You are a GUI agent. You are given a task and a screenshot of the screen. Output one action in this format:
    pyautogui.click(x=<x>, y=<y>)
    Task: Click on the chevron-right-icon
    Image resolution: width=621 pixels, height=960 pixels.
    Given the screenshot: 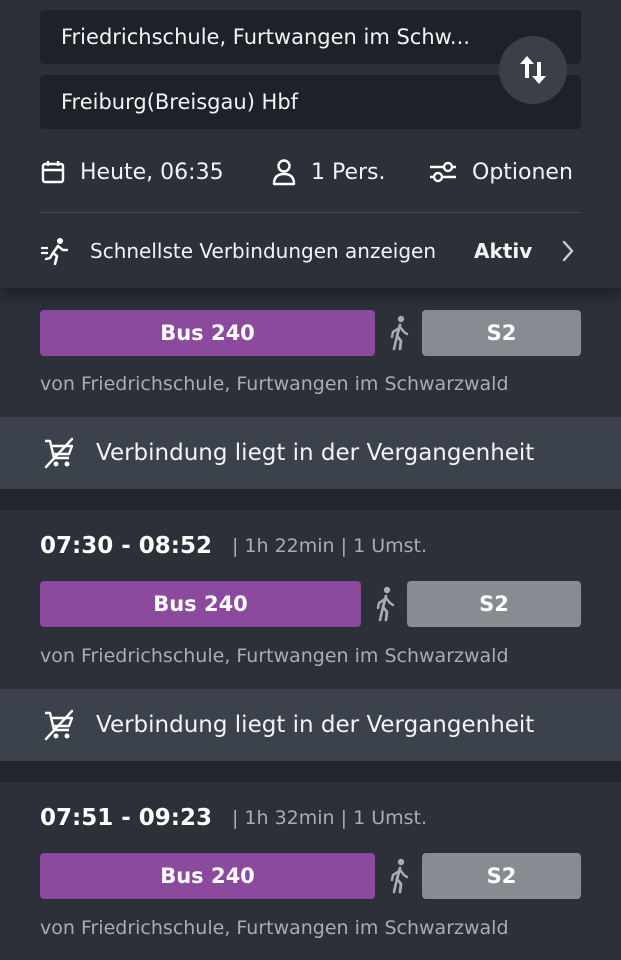 What is the action you would take?
    pyautogui.click(x=568, y=251)
    